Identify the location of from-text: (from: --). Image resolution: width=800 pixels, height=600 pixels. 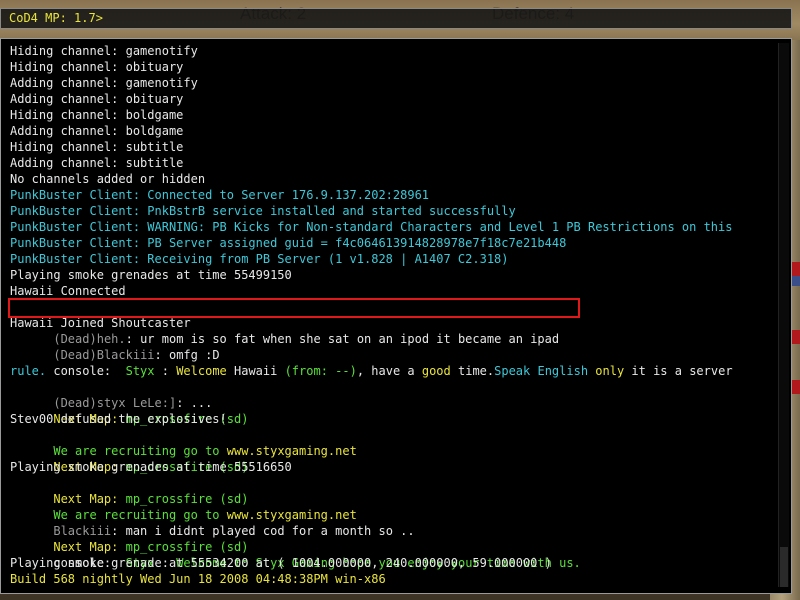
(320, 371).